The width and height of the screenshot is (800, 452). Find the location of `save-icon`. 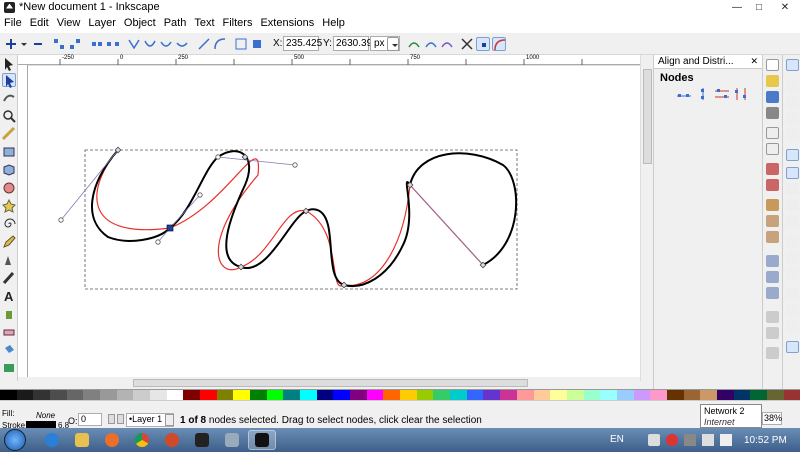

save-icon is located at coordinates (772, 97).